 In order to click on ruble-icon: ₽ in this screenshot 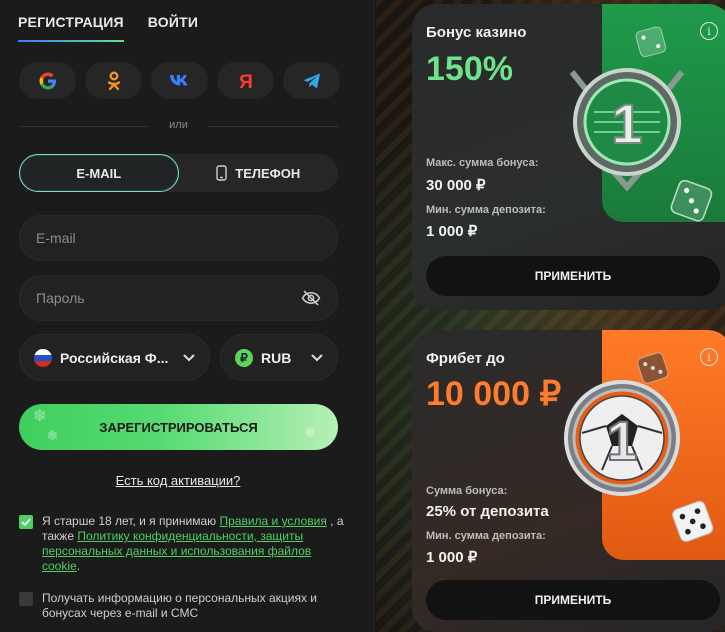, I will do `click(244, 357)`.